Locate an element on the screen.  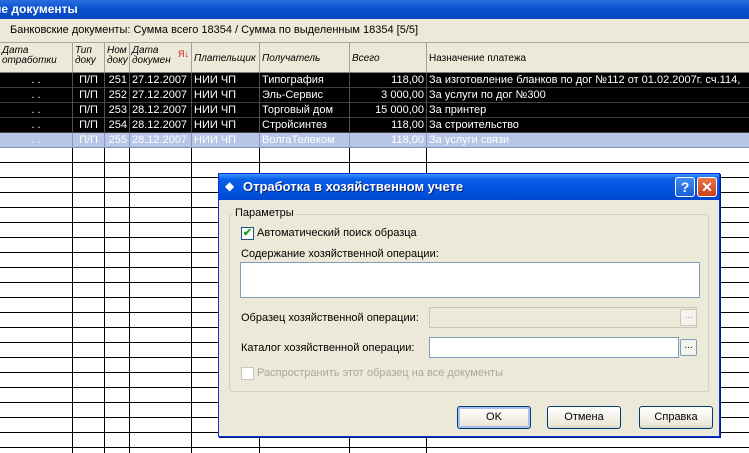
col-header-num: Ном доку is located at coordinates (117, 57).